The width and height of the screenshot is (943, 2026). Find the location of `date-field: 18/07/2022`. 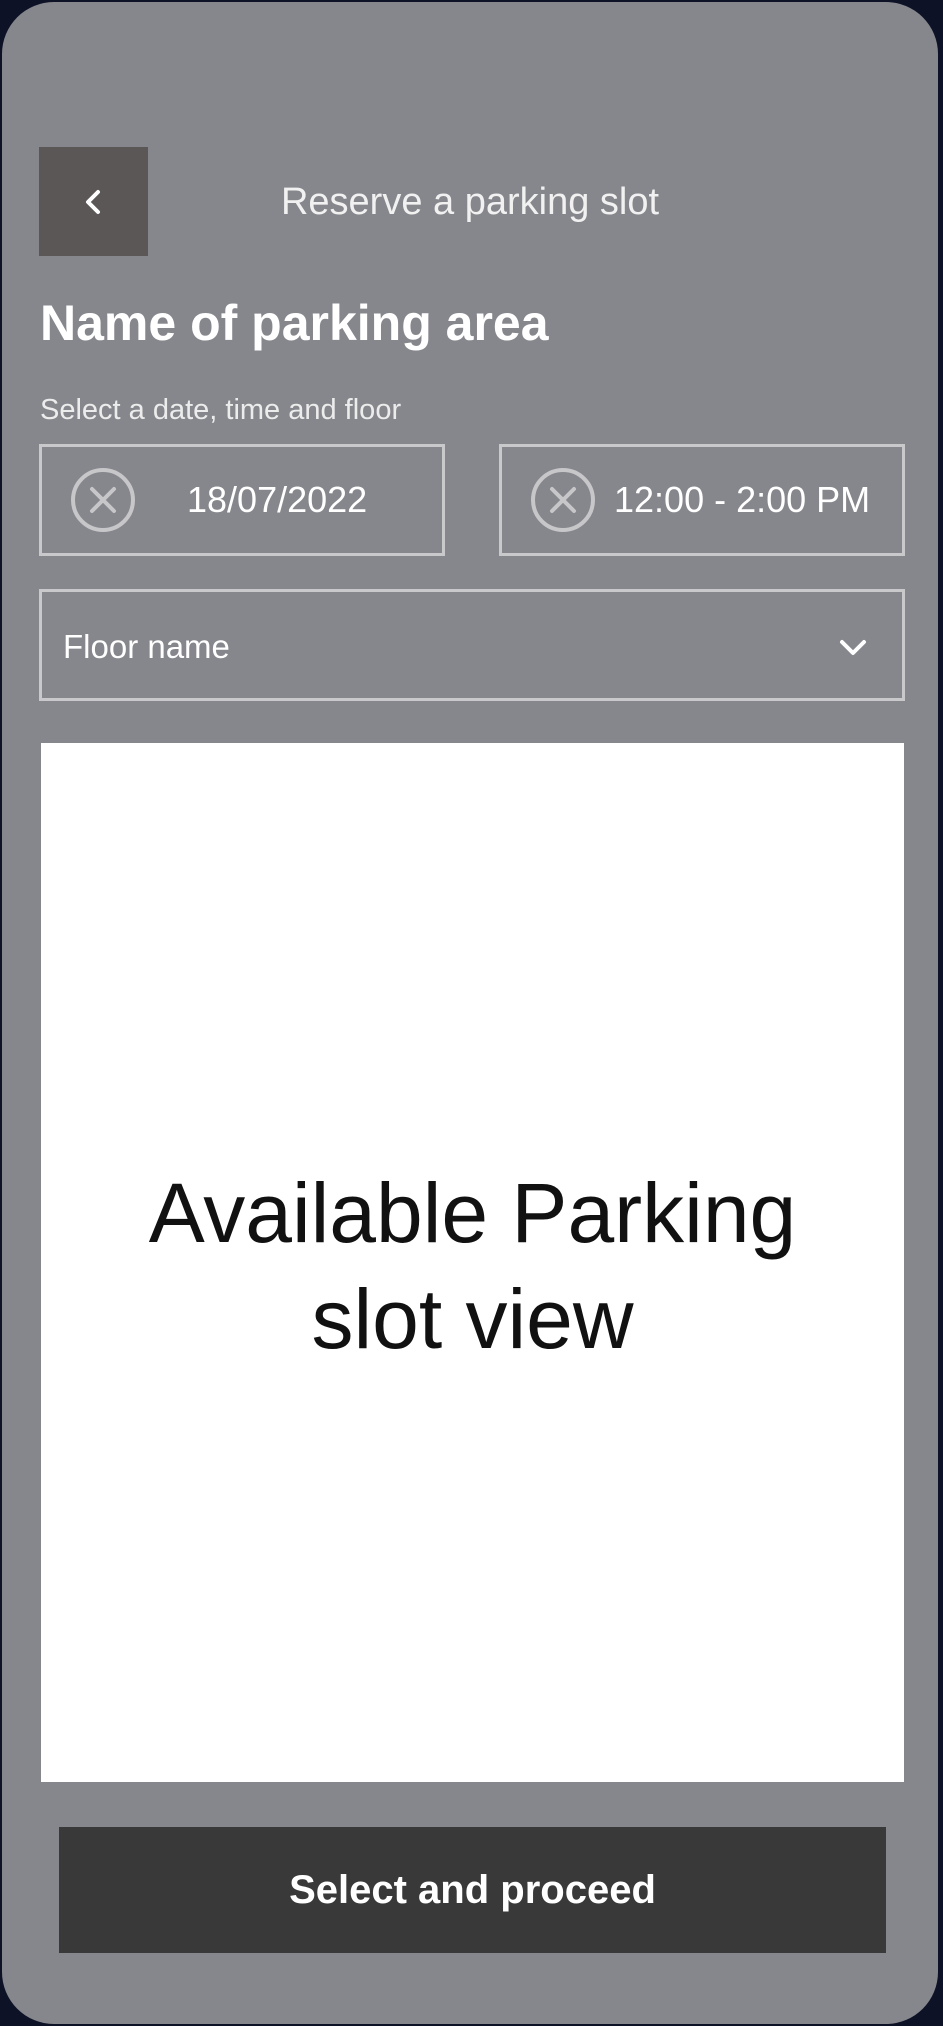

date-field: 18/07/2022 is located at coordinates (242, 500).